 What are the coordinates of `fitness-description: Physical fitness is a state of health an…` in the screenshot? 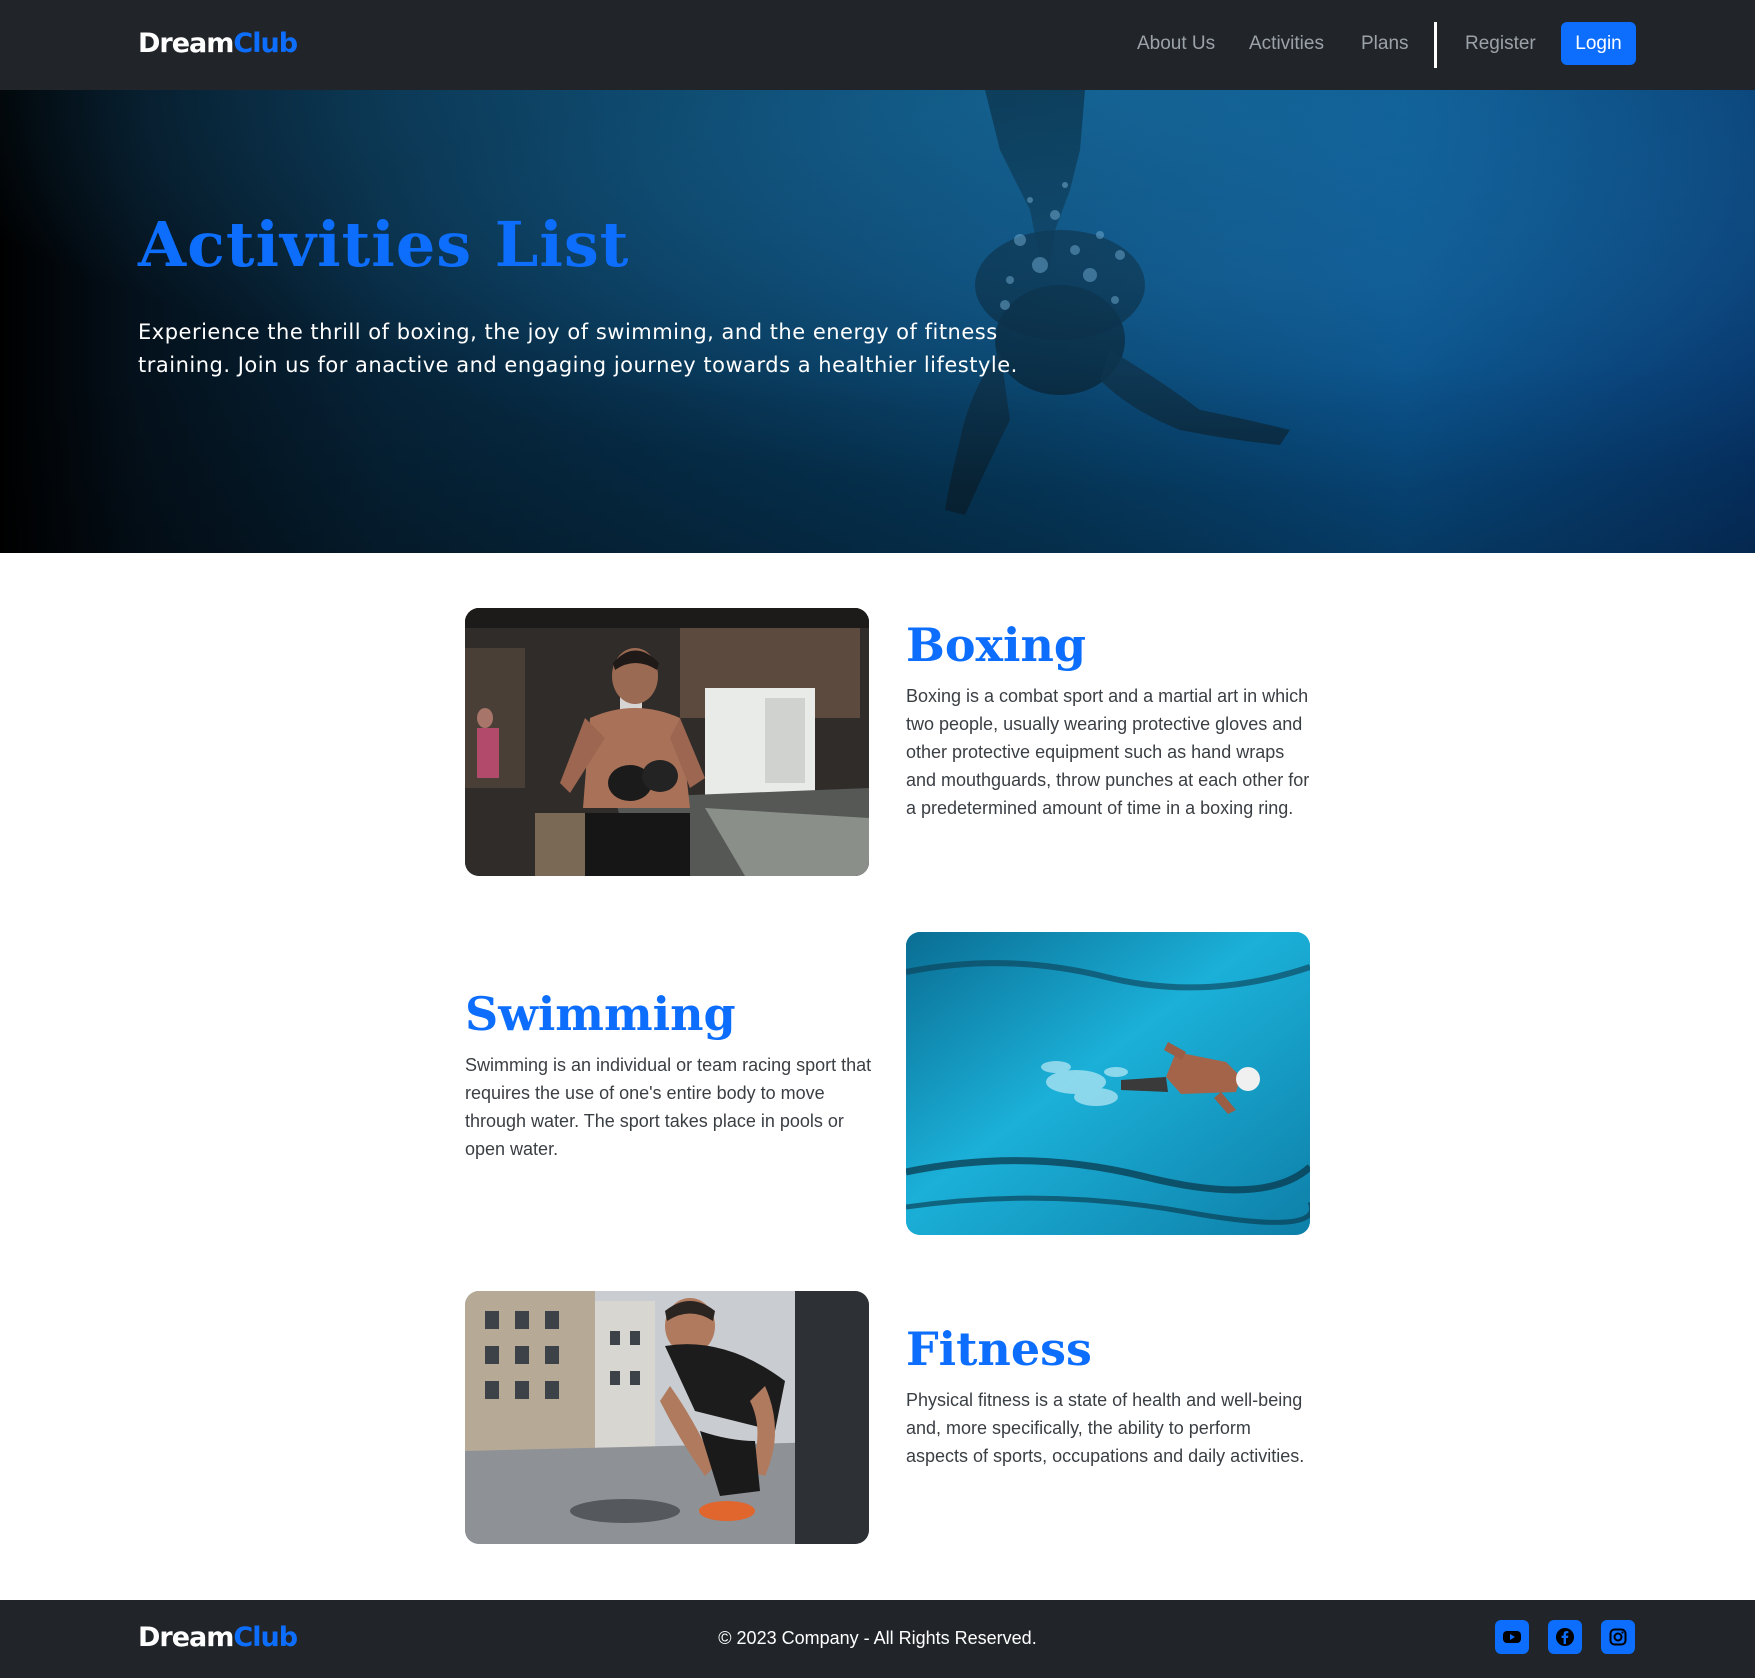 It's located at (1105, 1428).